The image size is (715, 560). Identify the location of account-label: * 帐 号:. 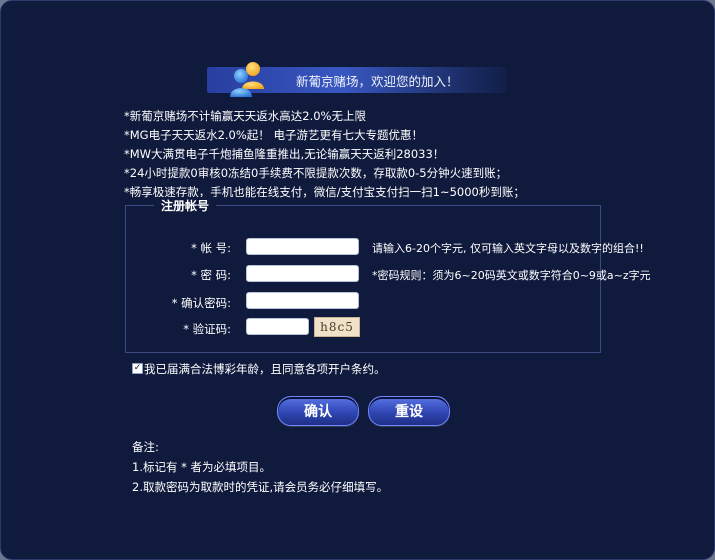
(211, 248).